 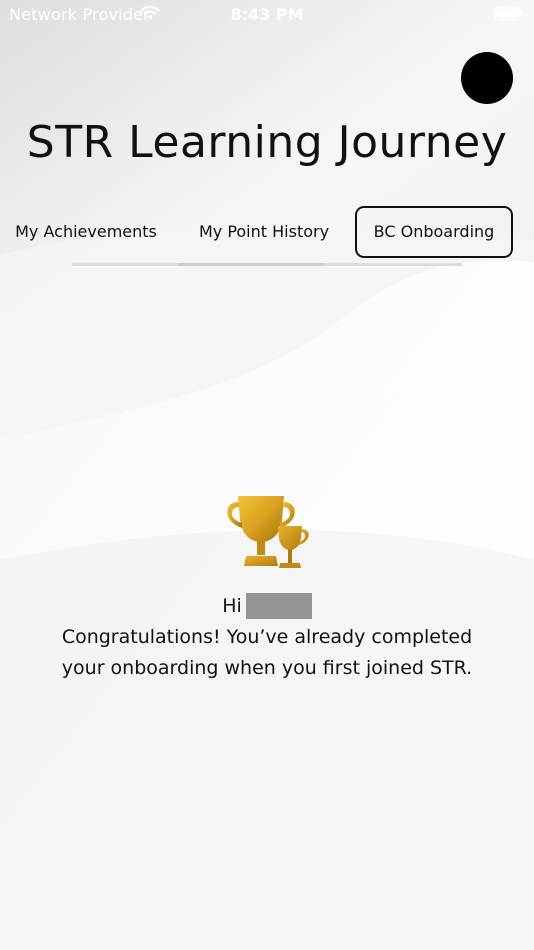 What do you see at coordinates (267, 142) in the screenshot?
I see `page-title: STR Learning Journey` at bounding box center [267, 142].